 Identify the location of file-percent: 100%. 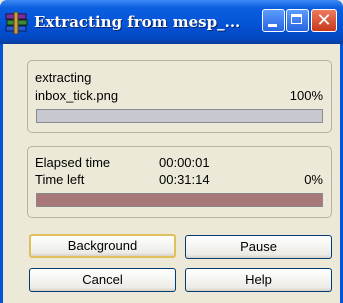
(306, 95).